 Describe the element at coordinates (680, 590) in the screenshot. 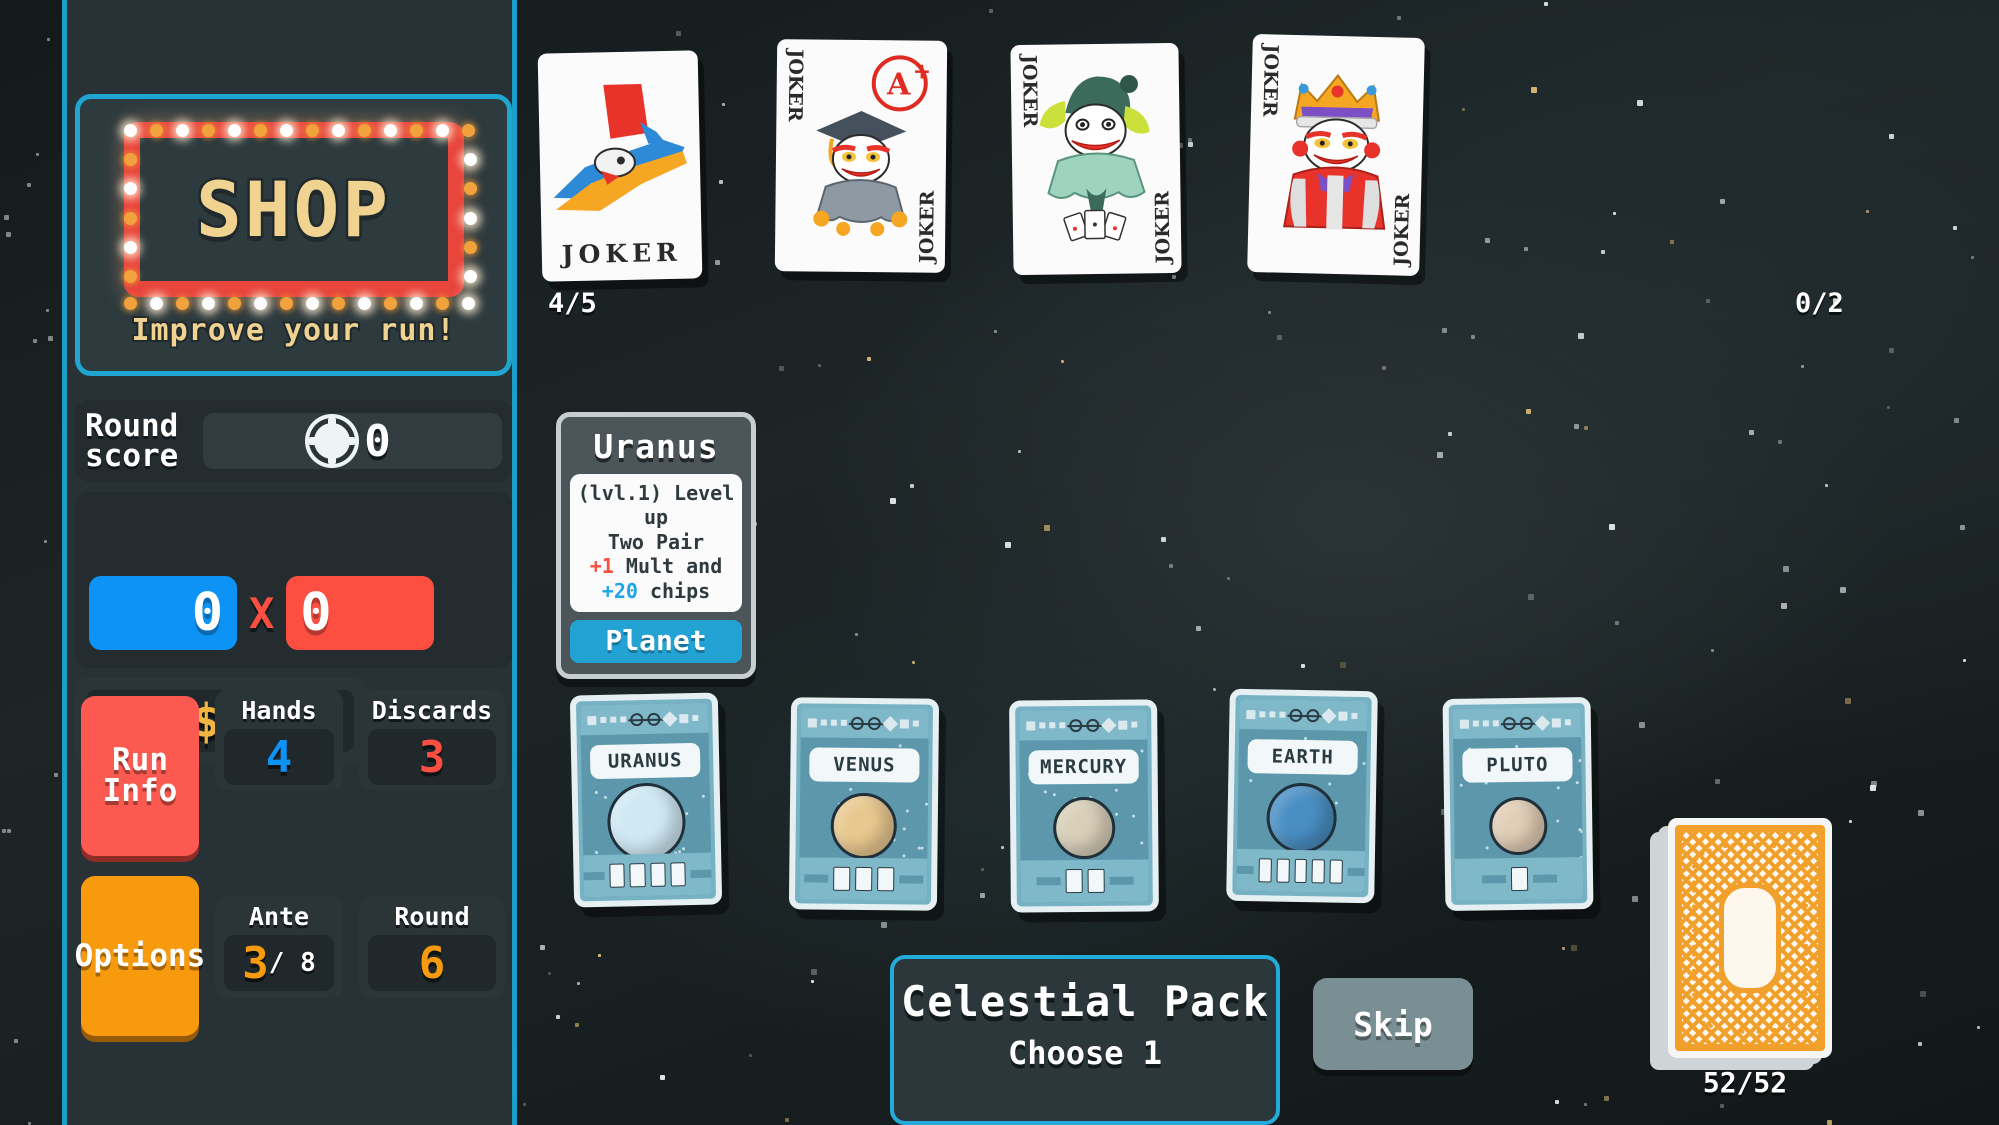

I see `tooltip-chips-text: chips` at that location.